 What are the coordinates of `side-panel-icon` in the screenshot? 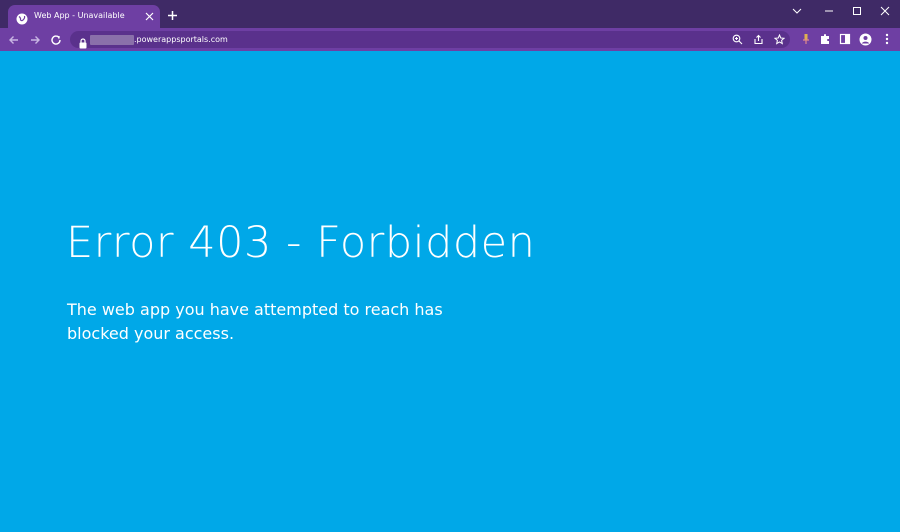 It's located at (845, 39).